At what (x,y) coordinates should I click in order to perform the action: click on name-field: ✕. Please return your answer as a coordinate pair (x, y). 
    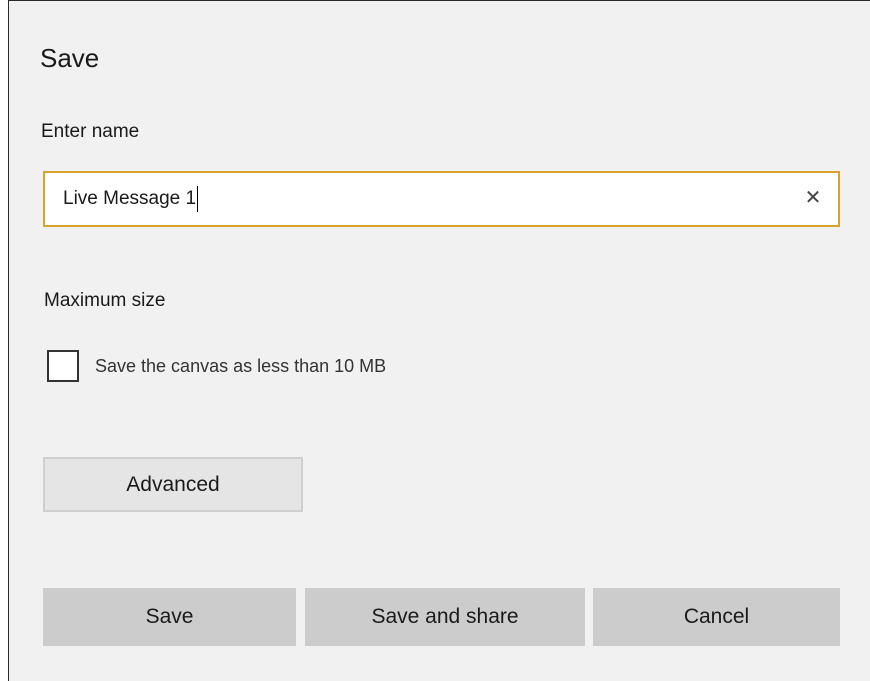
    Looking at the image, I should click on (441, 199).